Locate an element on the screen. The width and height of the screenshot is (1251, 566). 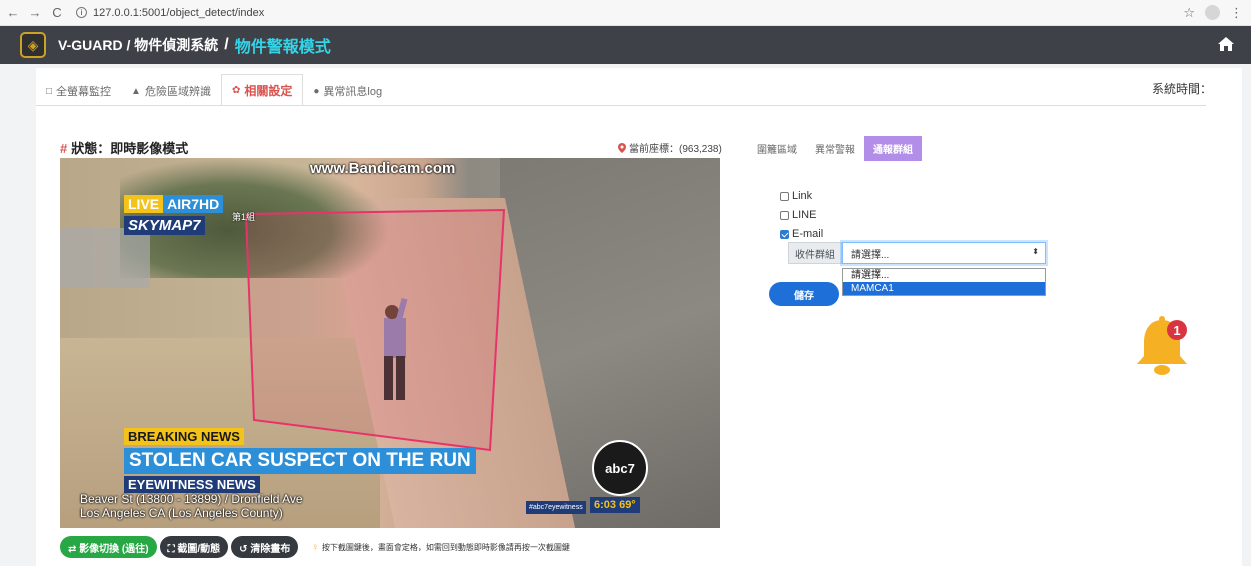
news-headline: STOLEN CAR SUSPECT ON THE RUN is located at coordinates (300, 461).